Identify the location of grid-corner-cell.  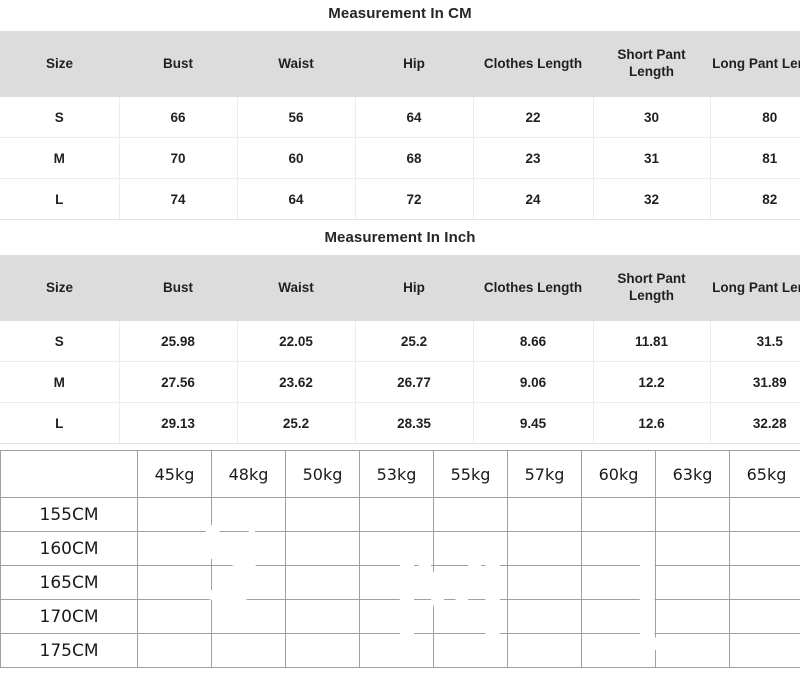
(69, 474).